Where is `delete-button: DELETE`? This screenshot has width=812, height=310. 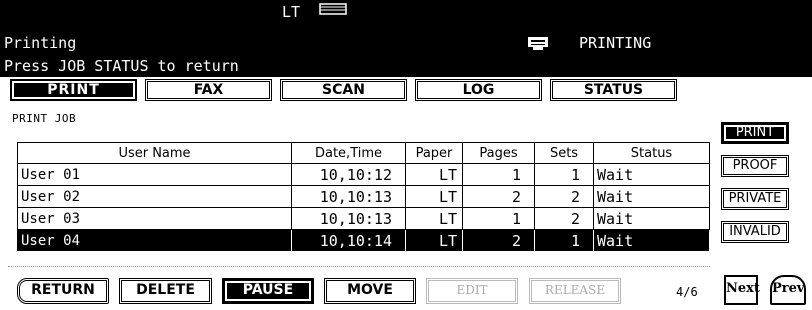 delete-button: DELETE is located at coordinates (165, 291).